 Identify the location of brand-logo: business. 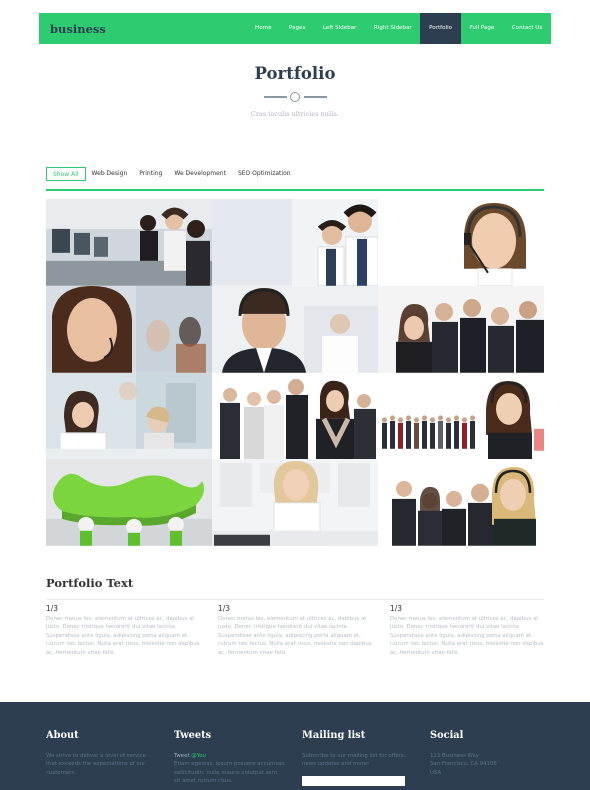
(78, 29).